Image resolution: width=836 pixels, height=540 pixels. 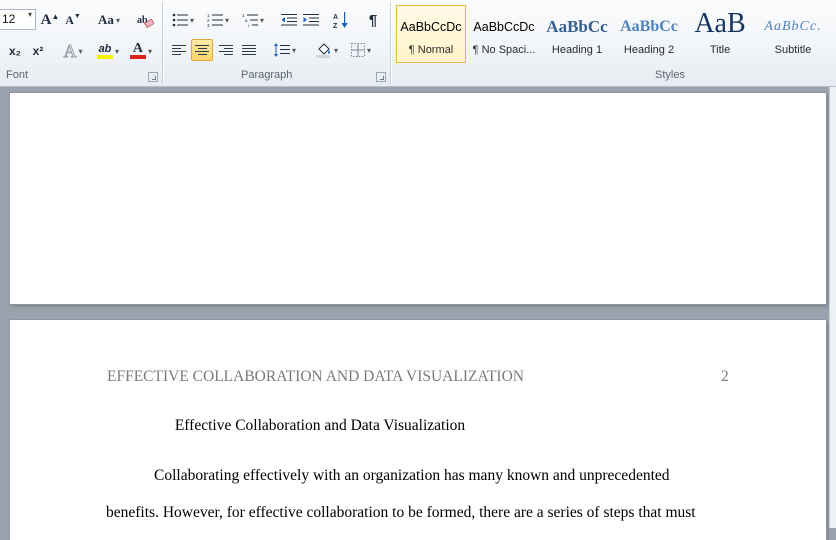 What do you see at coordinates (141, 51) in the screenshot?
I see `font-color-button: A` at bounding box center [141, 51].